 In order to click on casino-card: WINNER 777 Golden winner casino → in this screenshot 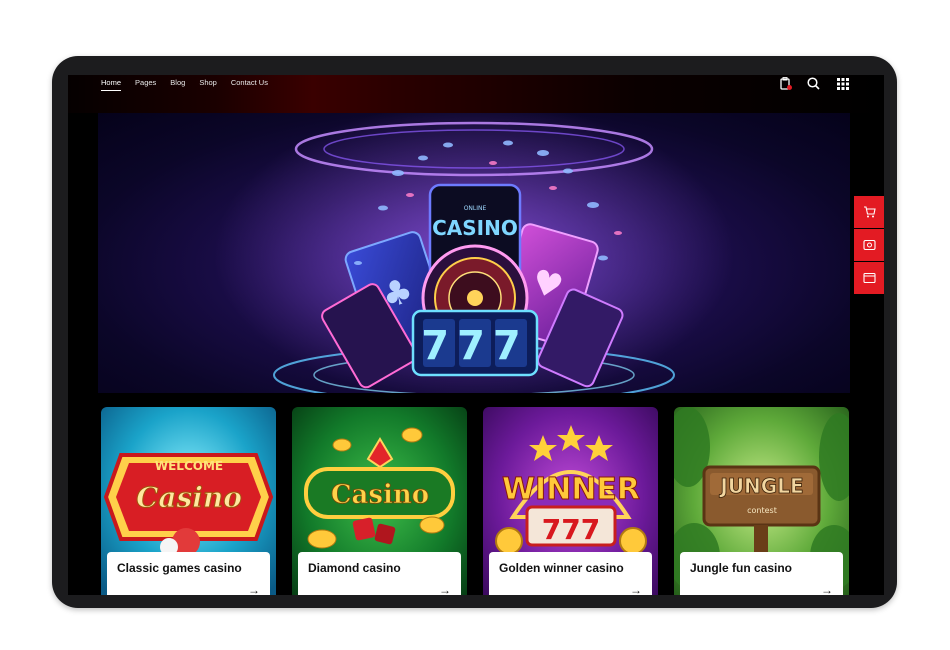, I will do `click(570, 501)`.